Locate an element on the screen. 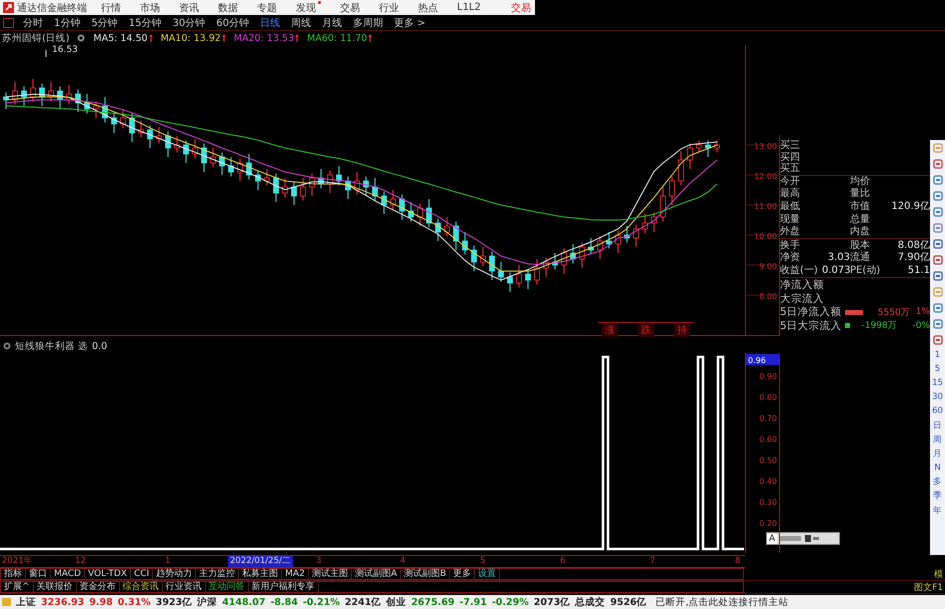  price-axis-label: 10.00 is located at coordinates (765, 237).